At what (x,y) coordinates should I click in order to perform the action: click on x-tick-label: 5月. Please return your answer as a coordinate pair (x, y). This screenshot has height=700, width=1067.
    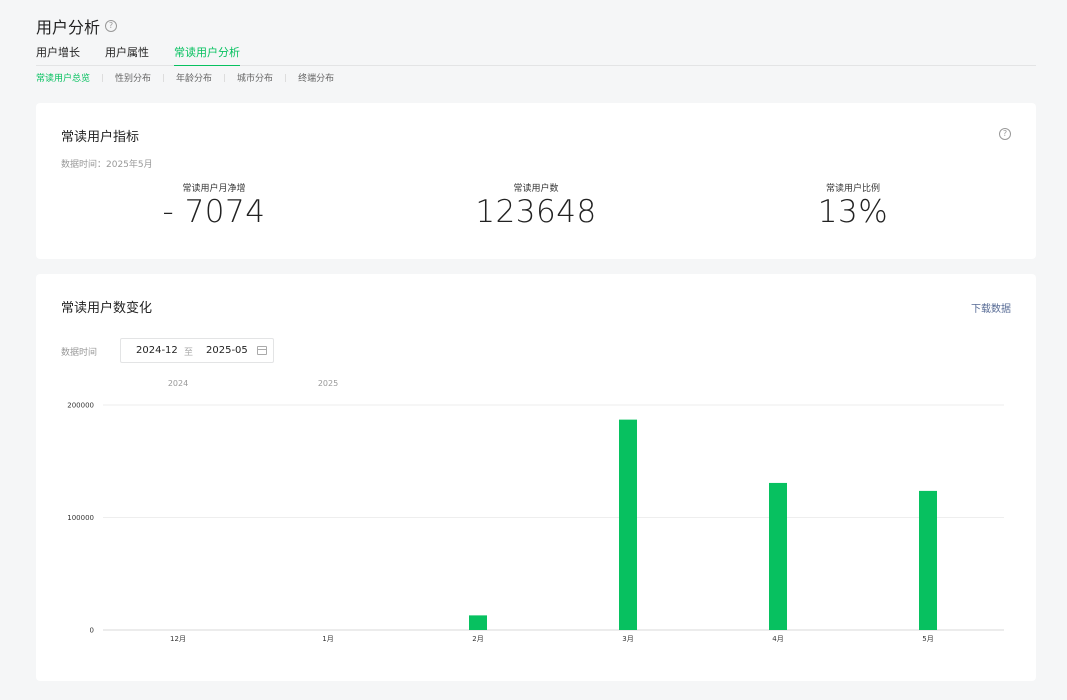
    Looking at the image, I should click on (927, 639).